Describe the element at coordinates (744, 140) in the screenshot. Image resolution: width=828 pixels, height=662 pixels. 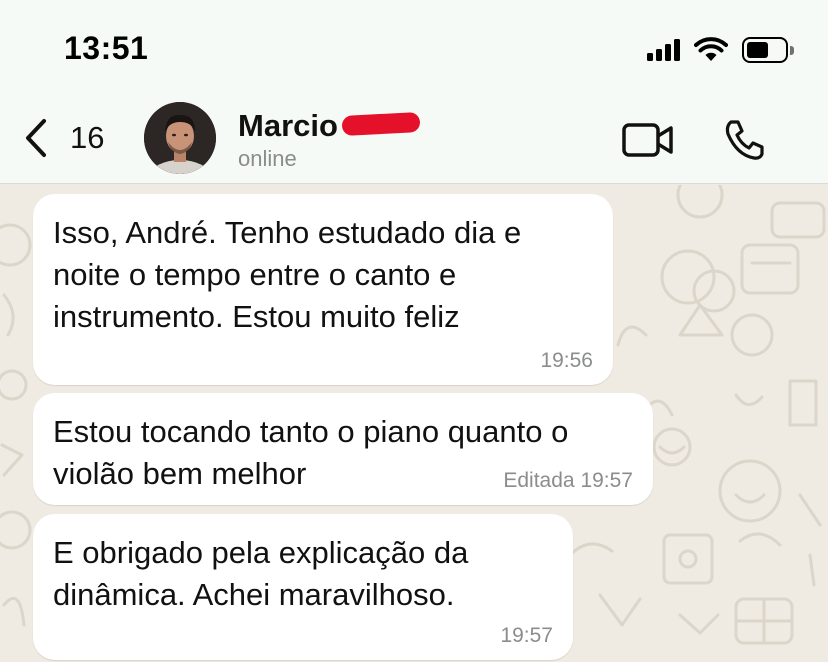
I see `phone-icon` at that location.